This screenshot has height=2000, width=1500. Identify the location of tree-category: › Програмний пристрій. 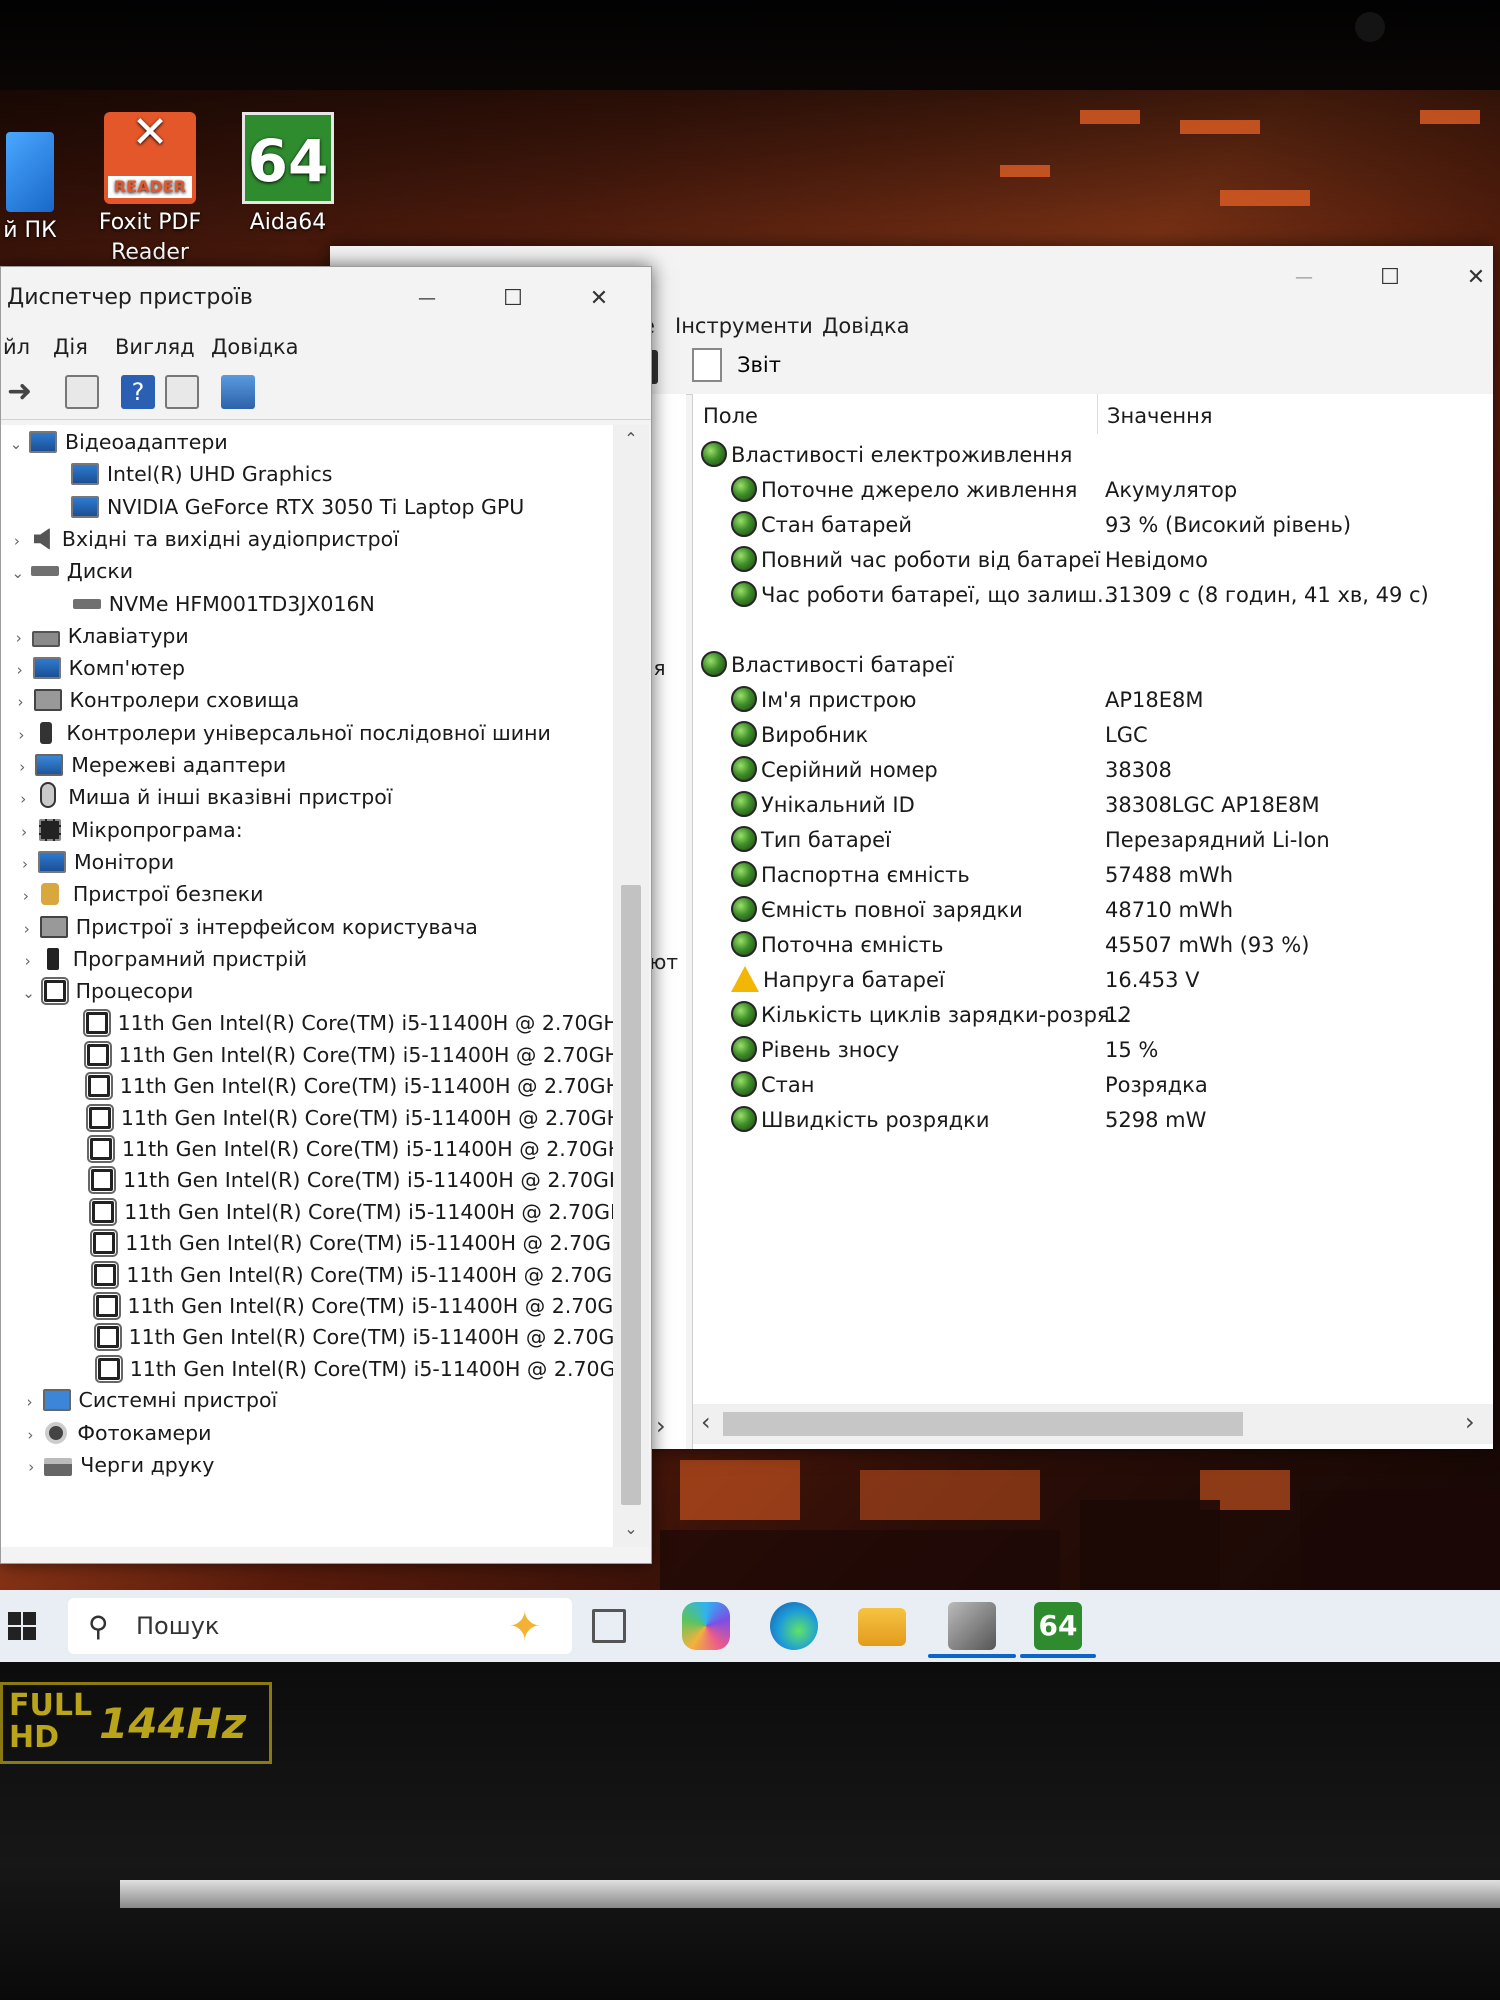
(163, 959).